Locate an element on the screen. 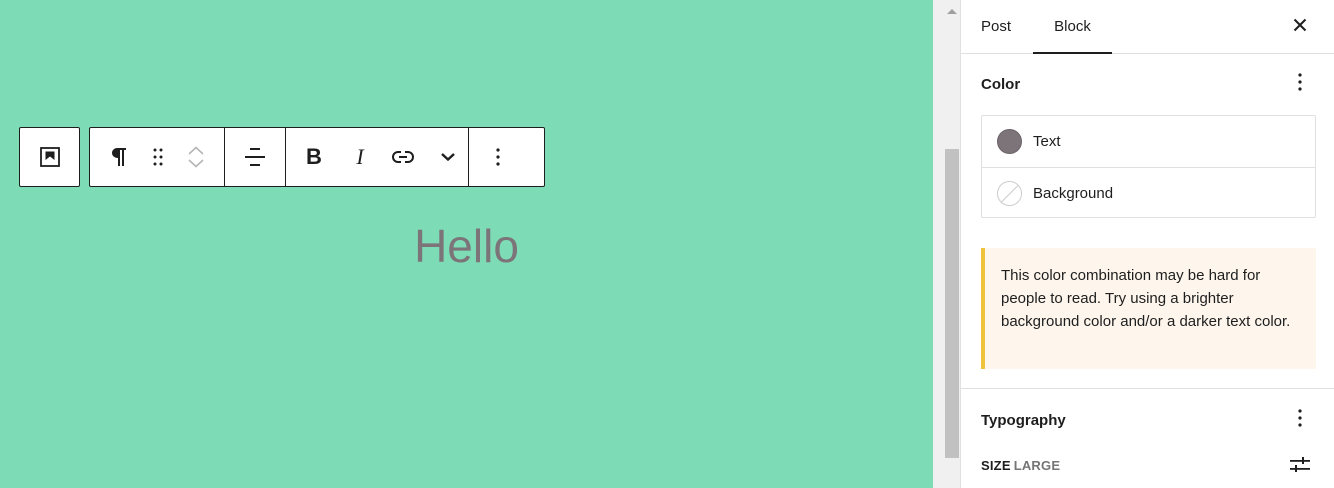 The height and width of the screenshot is (488, 1334). font-size-label-text: SIZE is located at coordinates (996, 465).